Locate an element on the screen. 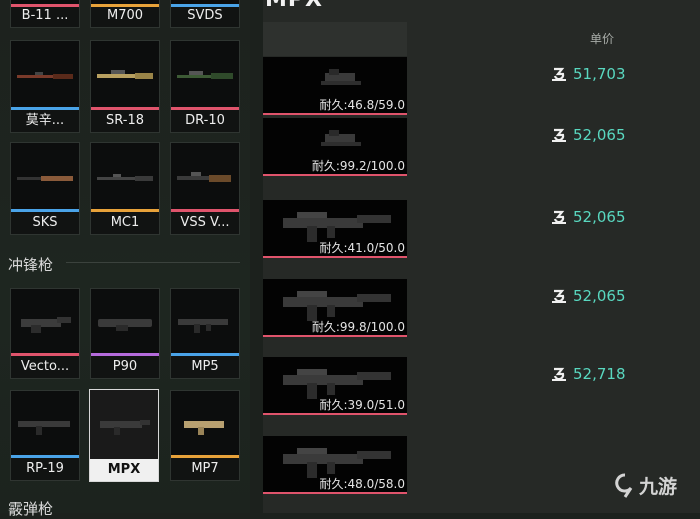 This screenshot has width=700, height=519. weapon-card-label: MP7 is located at coordinates (205, 469).